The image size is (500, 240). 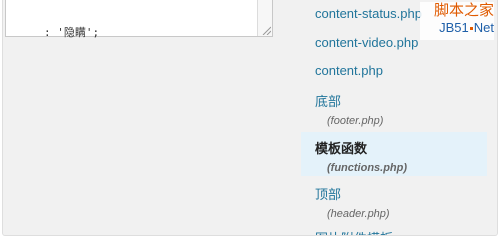 What do you see at coordinates (401, 231) in the screenshot?
I see `file-link: 图片附件模板` at bounding box center [401, 231].